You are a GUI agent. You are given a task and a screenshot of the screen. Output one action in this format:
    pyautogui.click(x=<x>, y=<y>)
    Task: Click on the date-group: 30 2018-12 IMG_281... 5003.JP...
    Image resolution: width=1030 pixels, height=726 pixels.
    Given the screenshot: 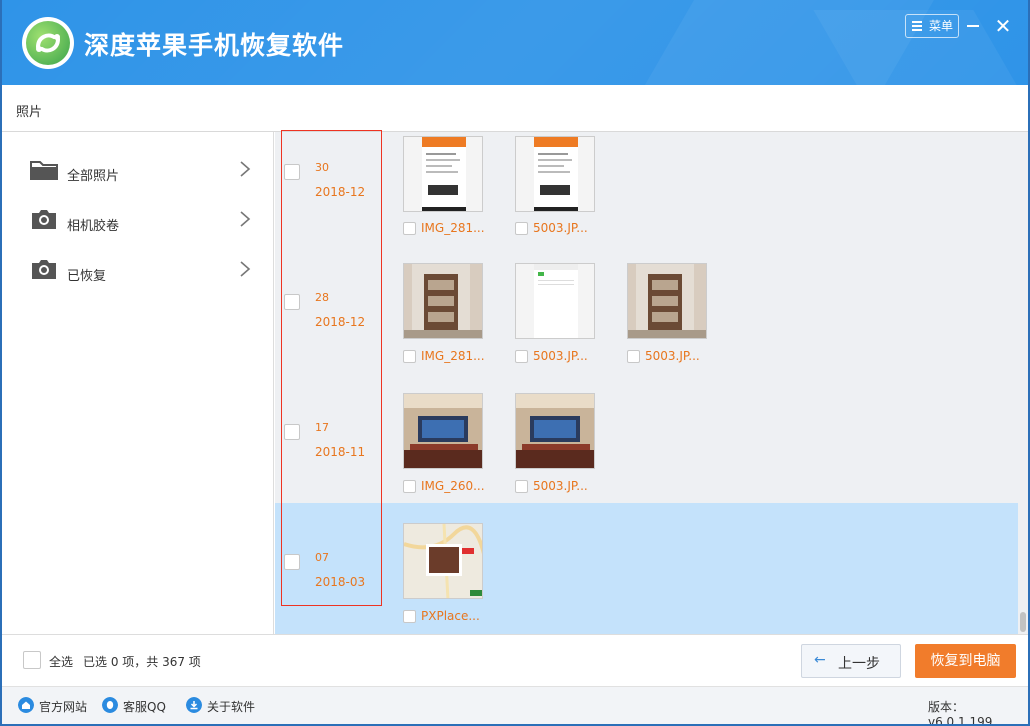 What is the action you would take?
    pyautogui.click(x=647, y=183)
    